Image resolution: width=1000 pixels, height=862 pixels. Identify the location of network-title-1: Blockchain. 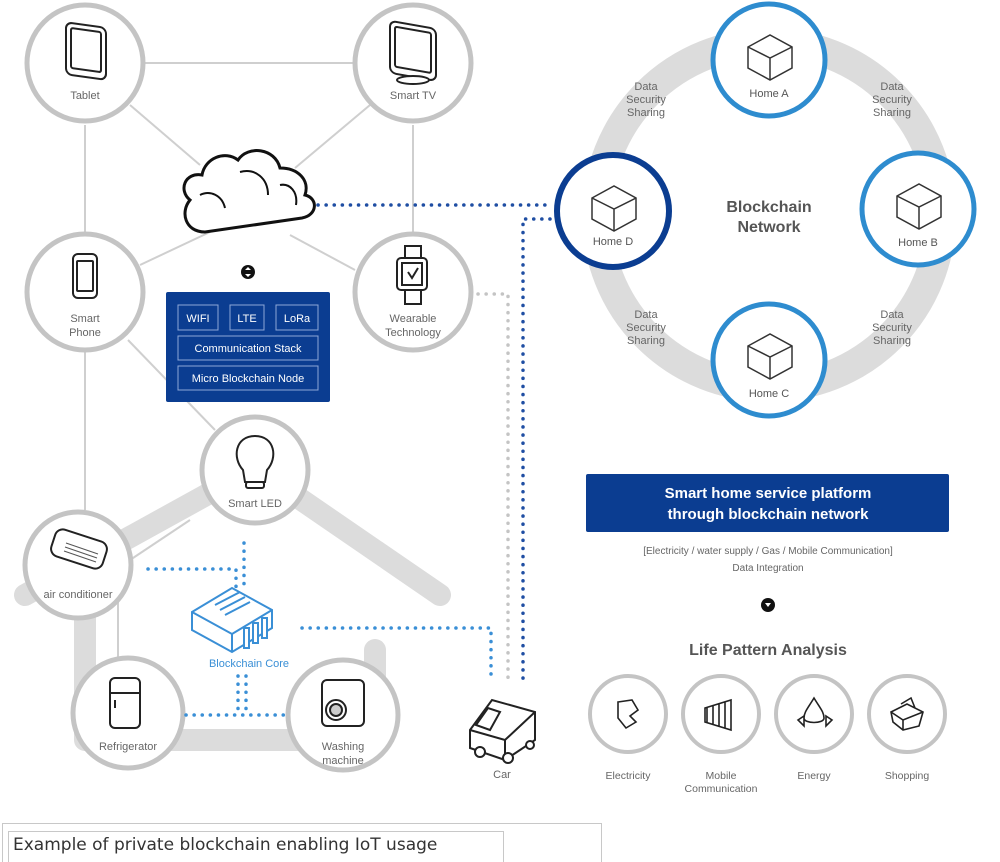
(768, 207).